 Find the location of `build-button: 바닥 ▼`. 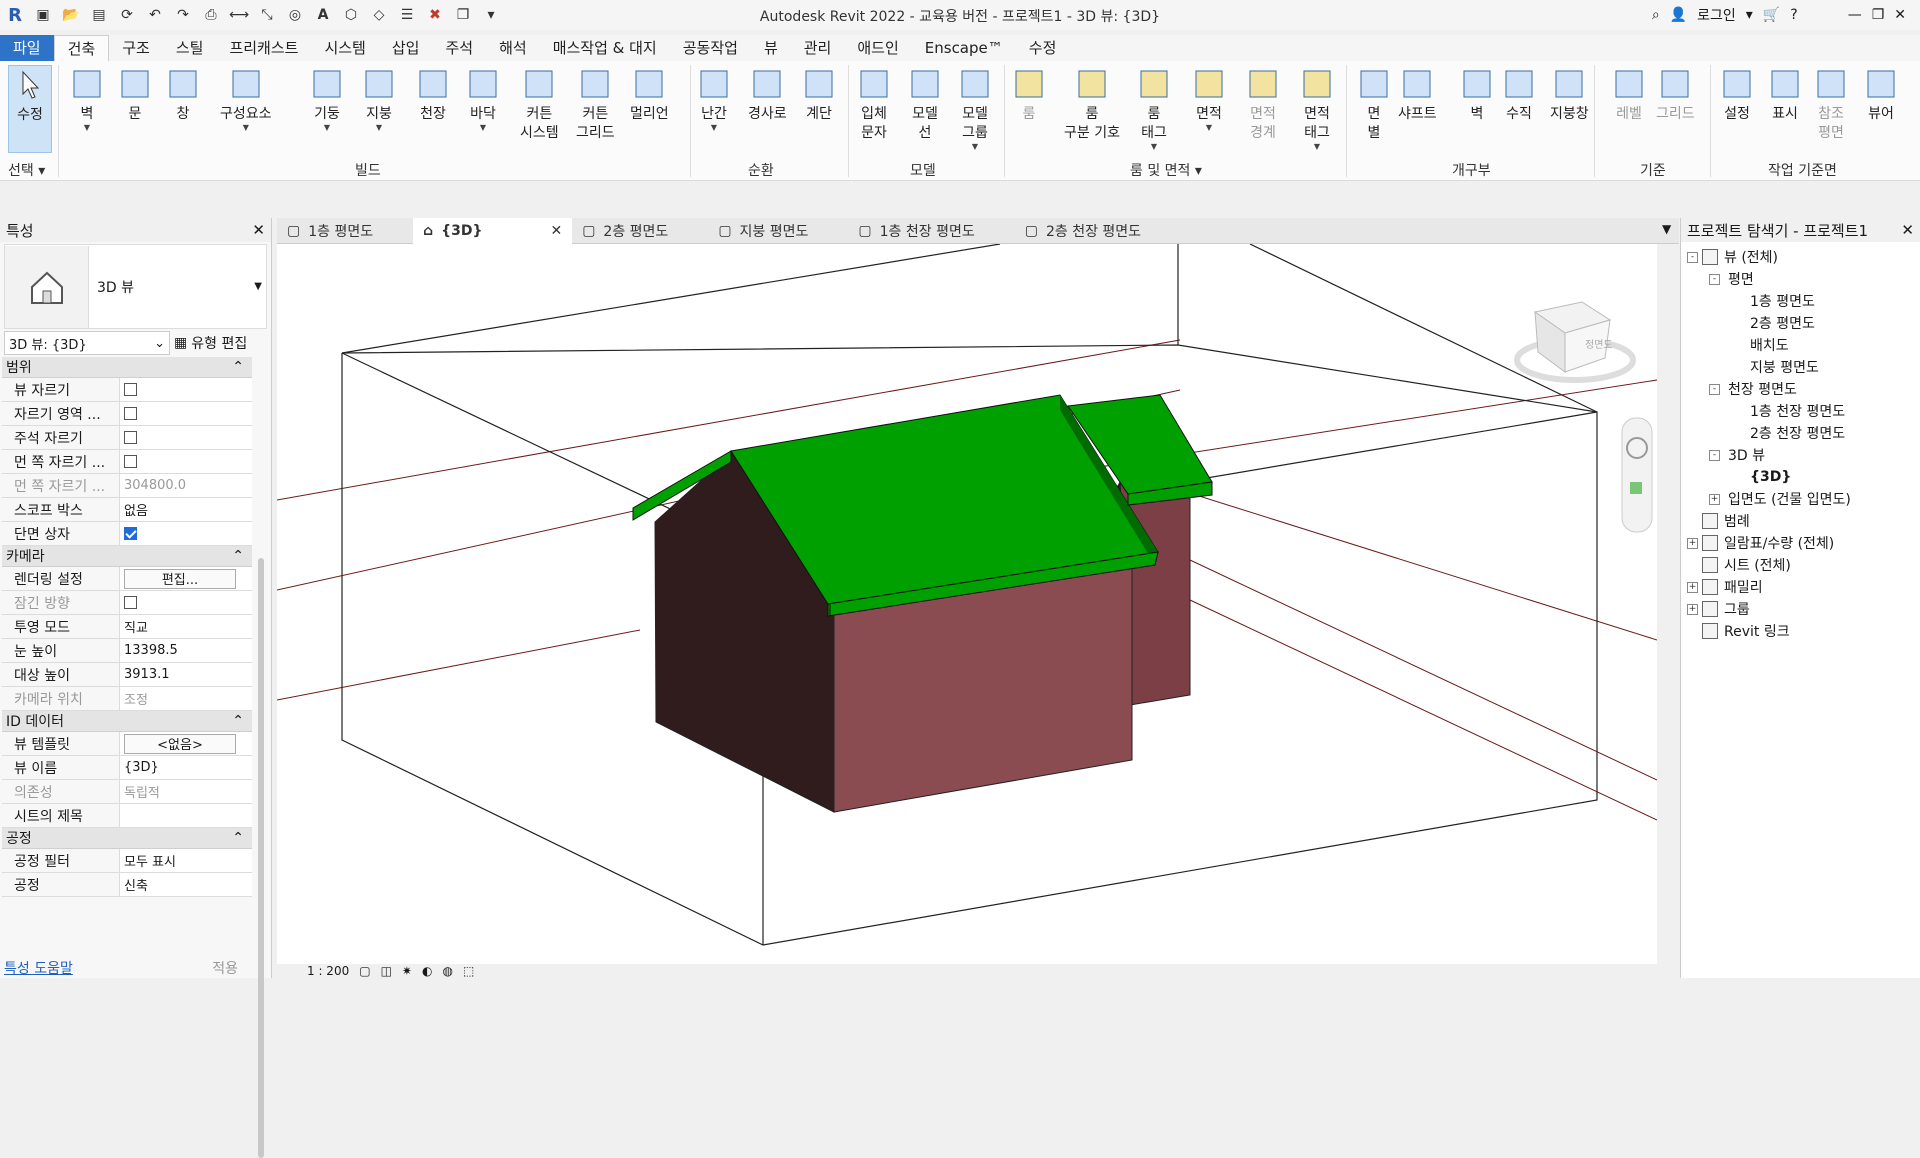

build-button: 바닥 ▼ is located at coordinates (483, 98).